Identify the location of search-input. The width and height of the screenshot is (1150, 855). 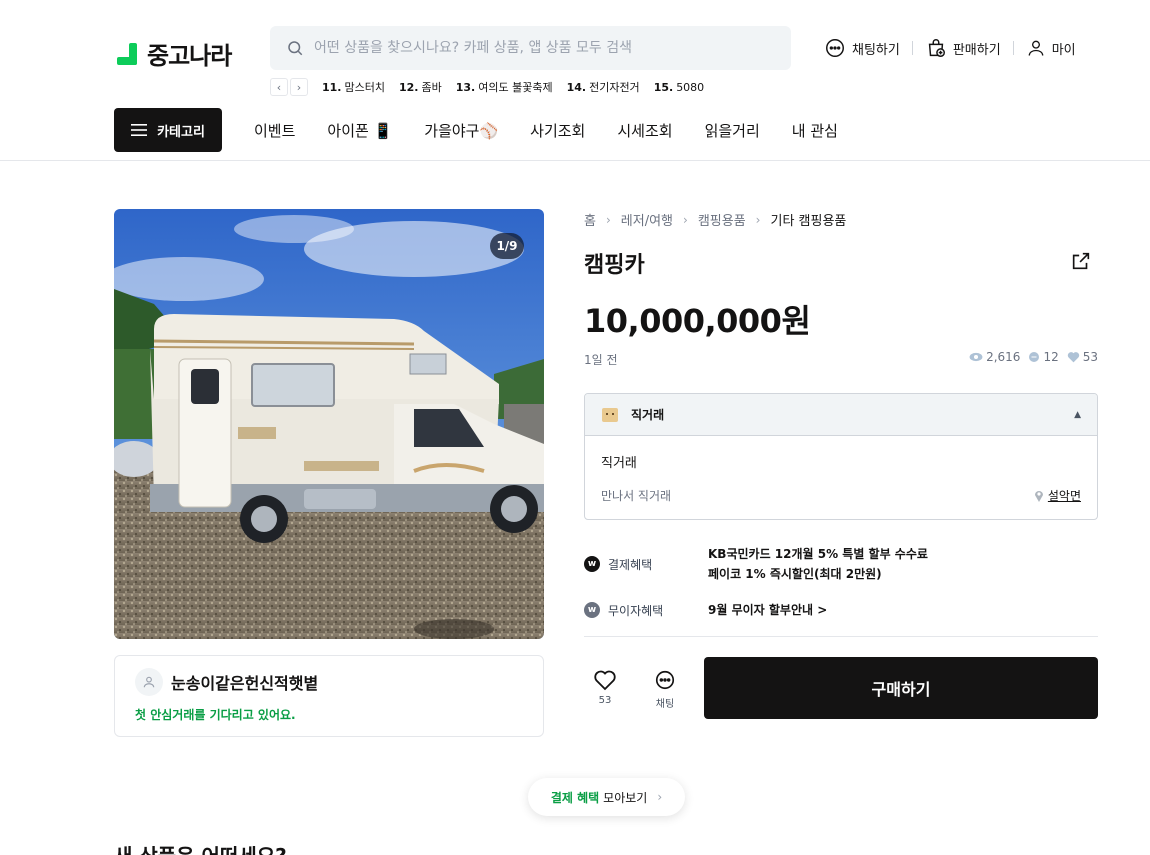
(544, 48).